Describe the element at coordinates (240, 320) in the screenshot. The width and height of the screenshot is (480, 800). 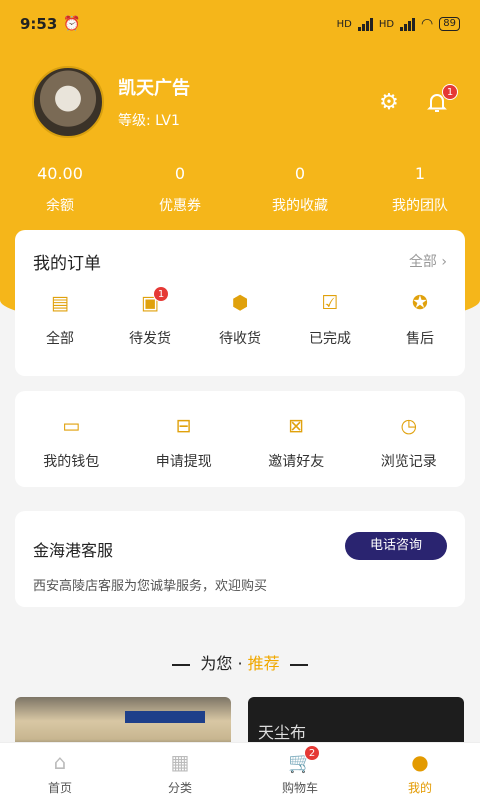
I see `order-to-receive-button: ⬢ 待收货` at that location.